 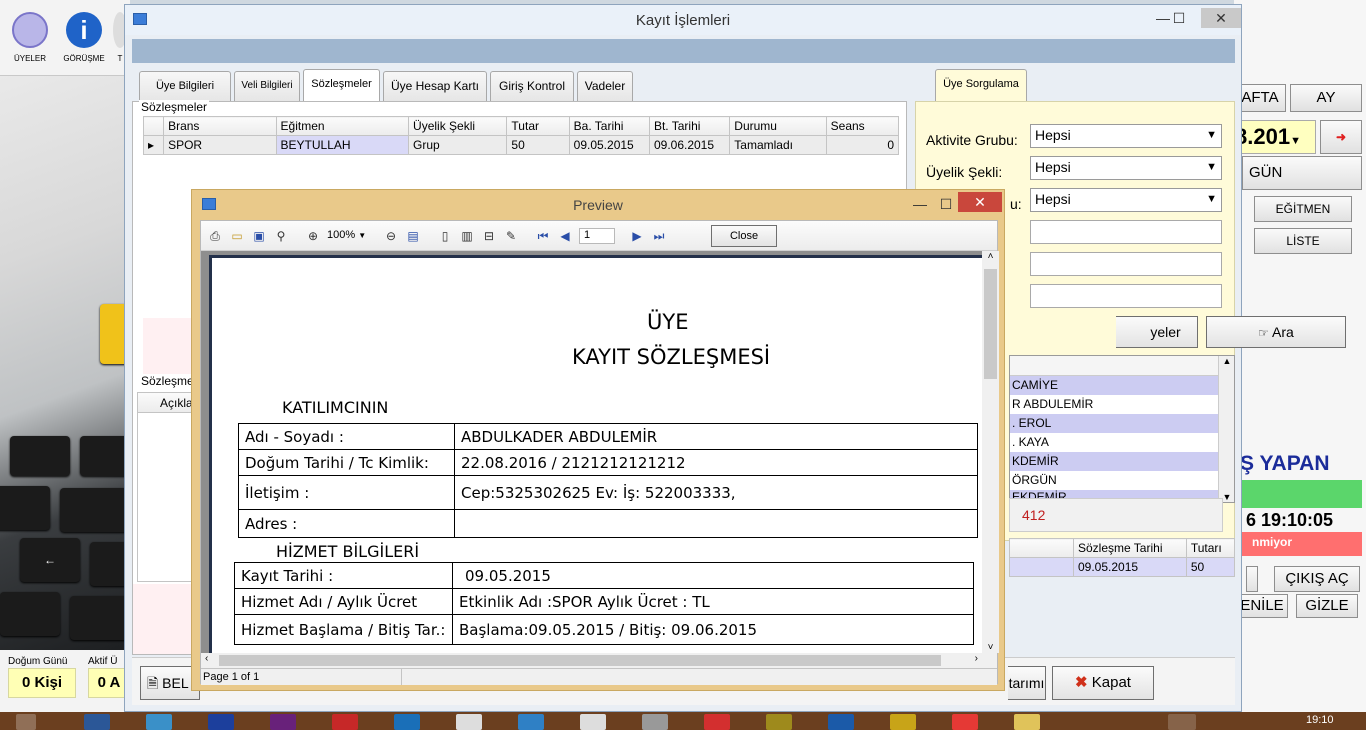 I want to click on column-header: Ba. Tarihi, so click(x=609, y=126).